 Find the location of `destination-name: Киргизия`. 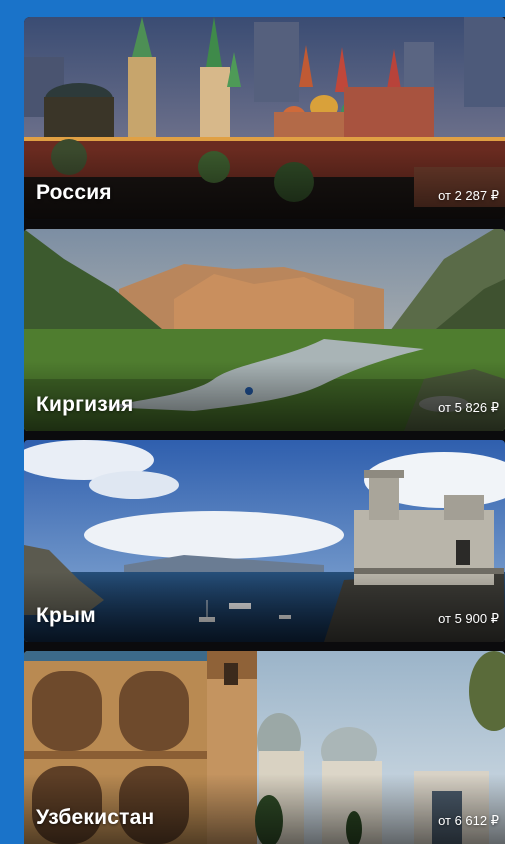

destination-name: Киргизия is located at coordinates (85, 404).